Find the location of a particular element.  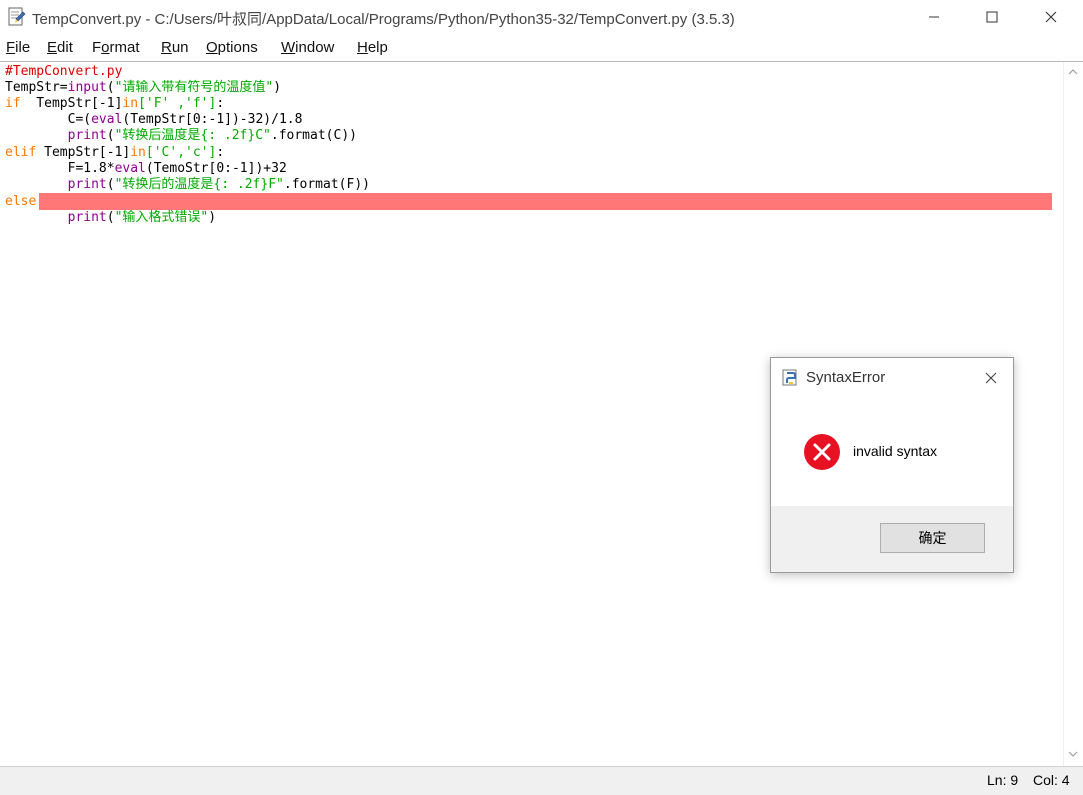

menu-help-mnemonic: H is located at coordinates (362, 47).